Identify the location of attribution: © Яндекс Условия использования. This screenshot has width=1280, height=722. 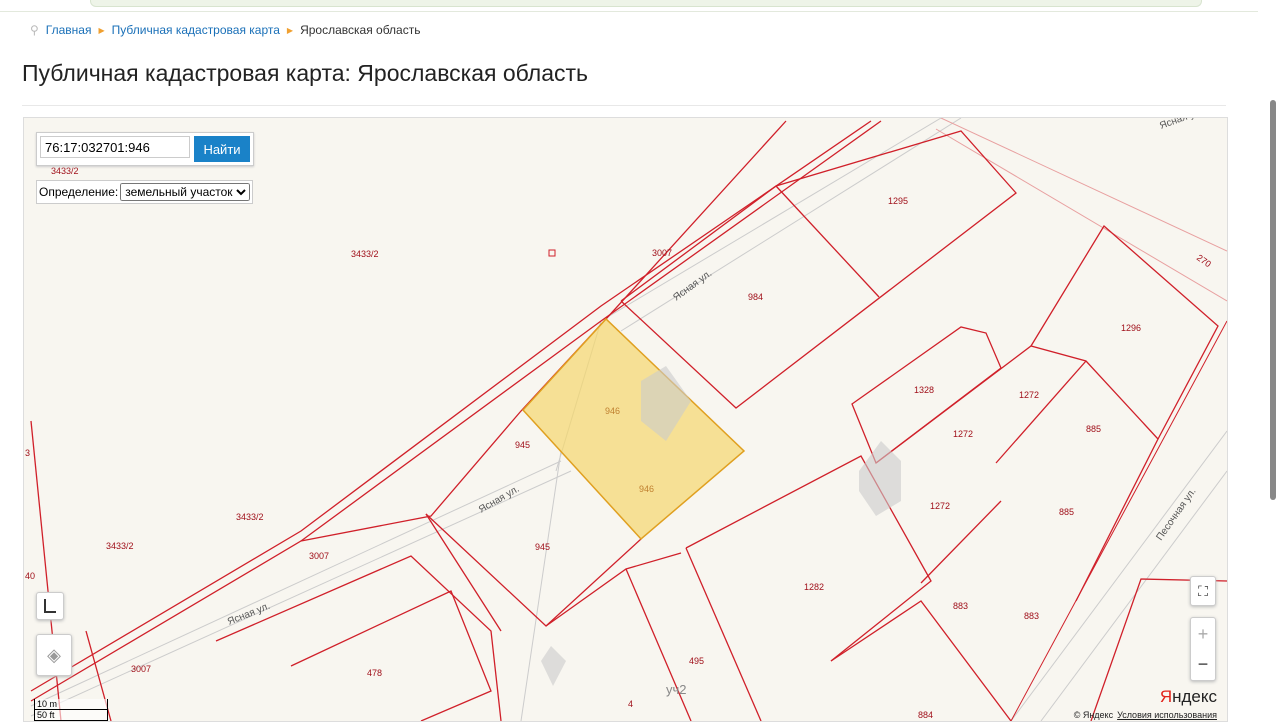
(1145, 715).